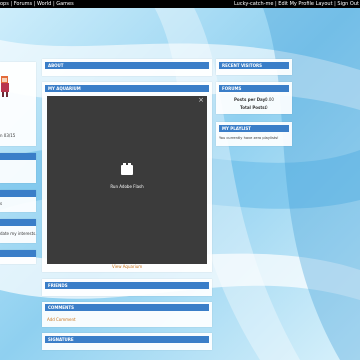 Image resolution: width=360 pixels, height=360 pixels. Describe the element at coordinates (253, 107) in the screenshot. I see `total-posts-label: Total Posts:` at that location.